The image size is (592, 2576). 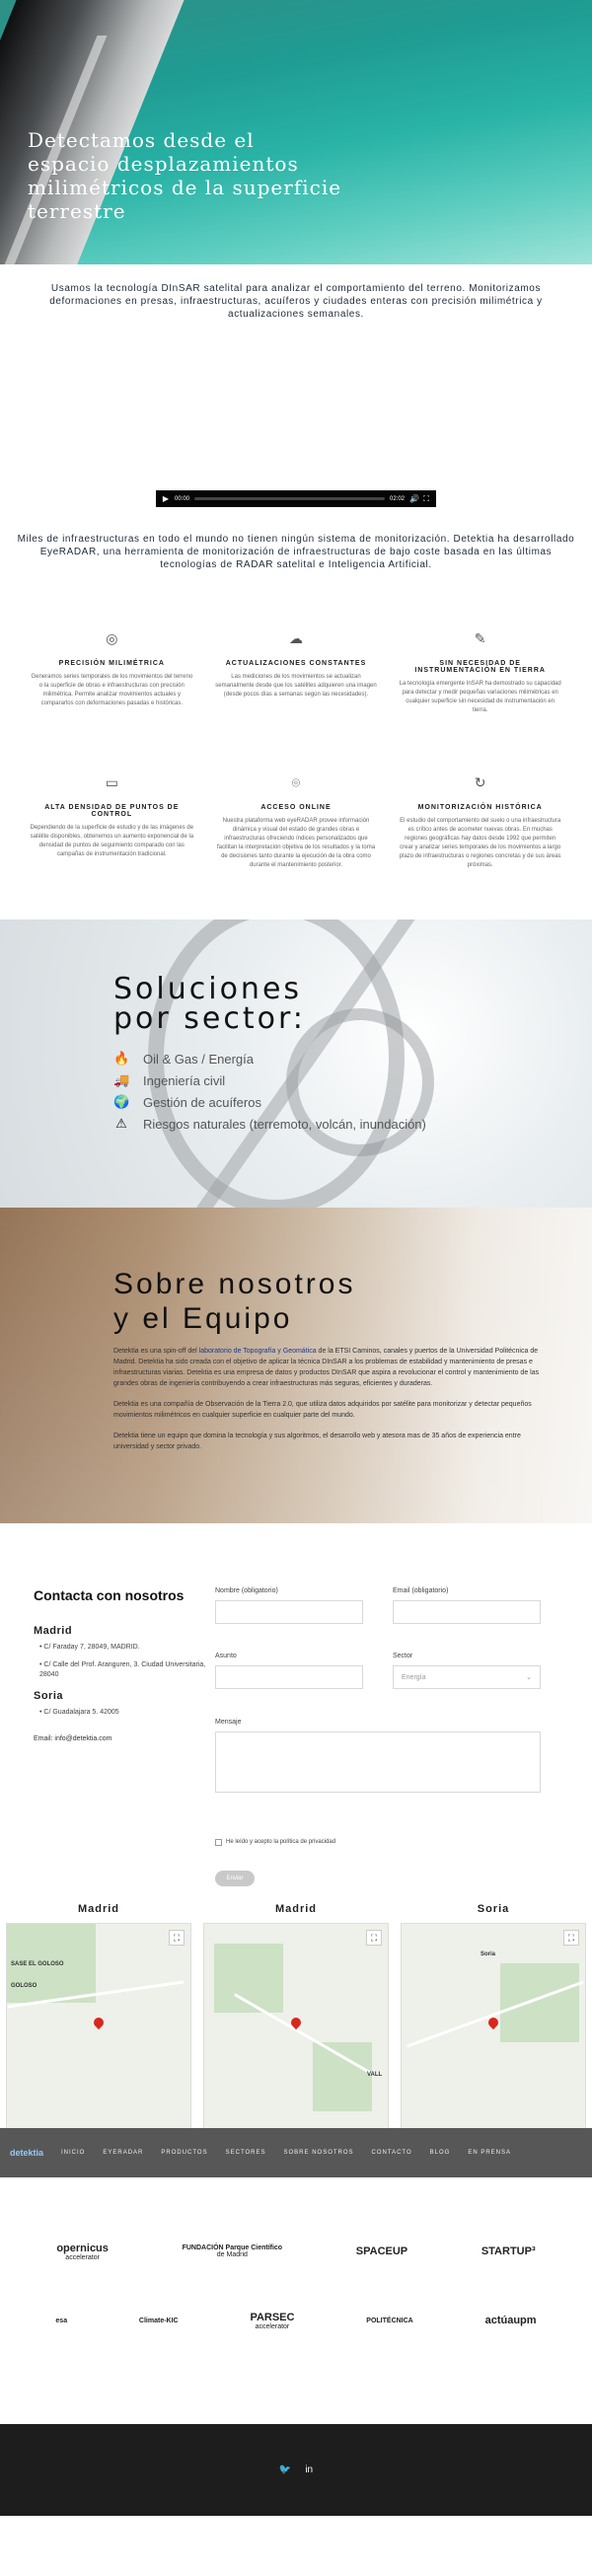 I want to click on copernicus-logo: opernicus accelerator, so click(x=83, y=2252).